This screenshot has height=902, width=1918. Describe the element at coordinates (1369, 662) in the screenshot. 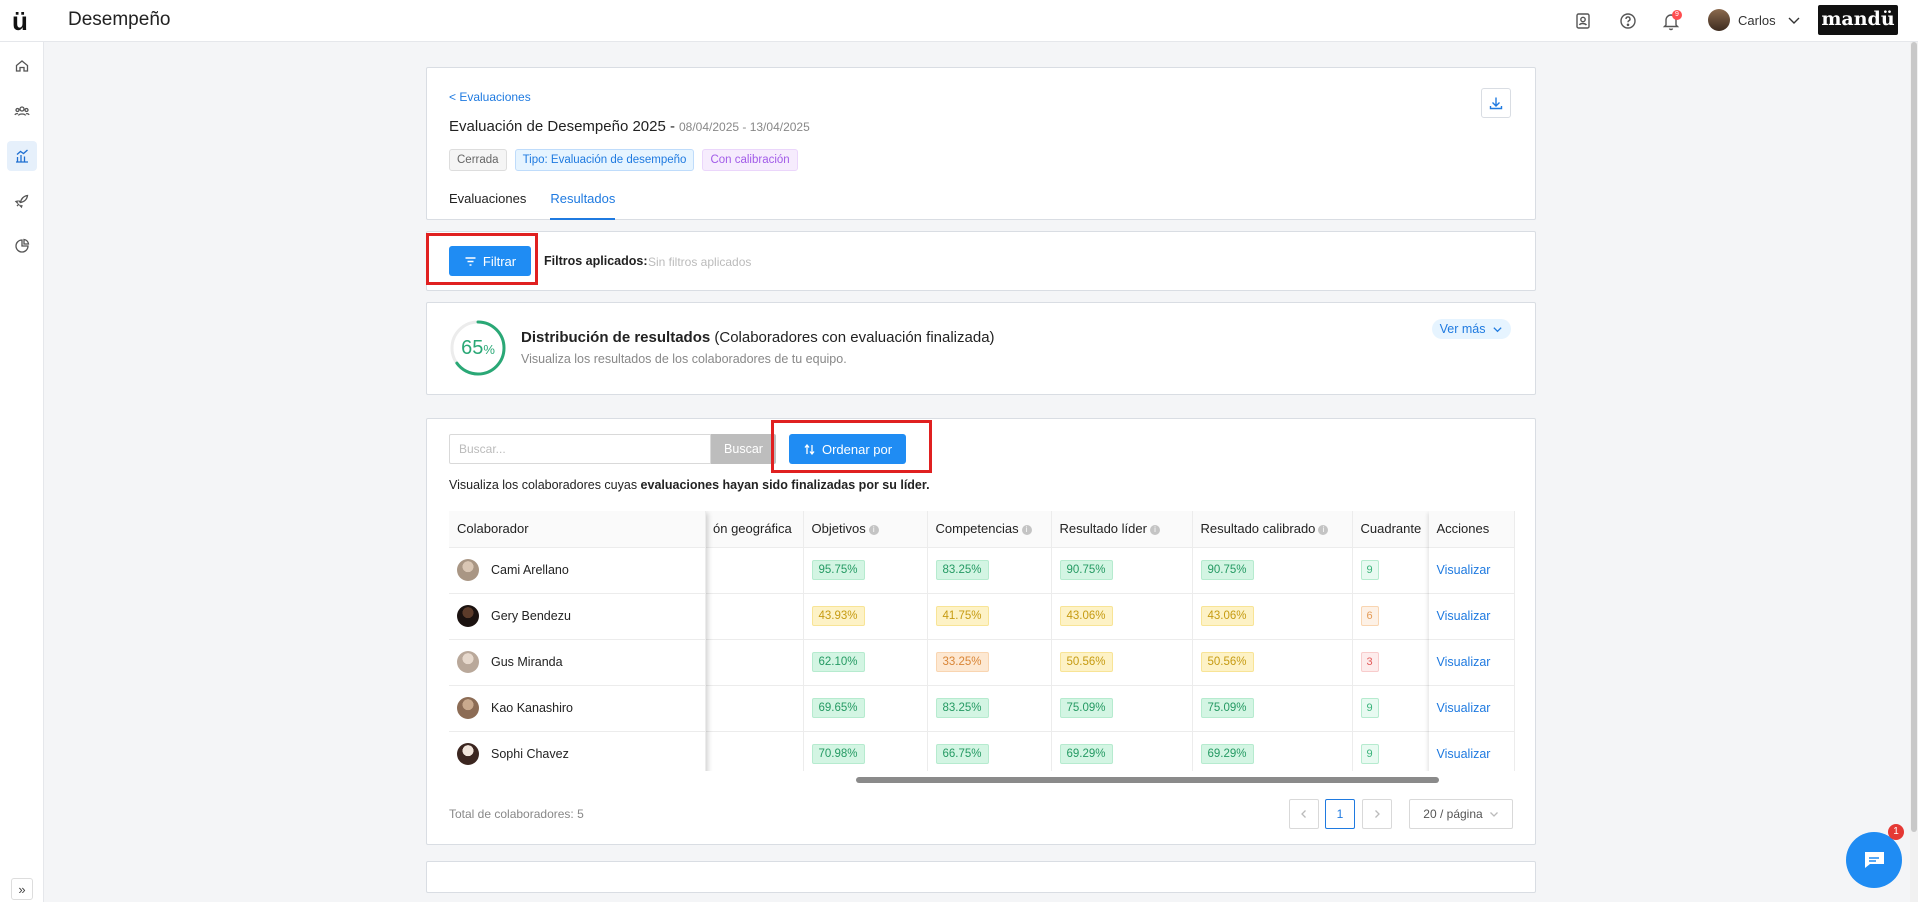

I see `quadrant-badge: 3` at that location.